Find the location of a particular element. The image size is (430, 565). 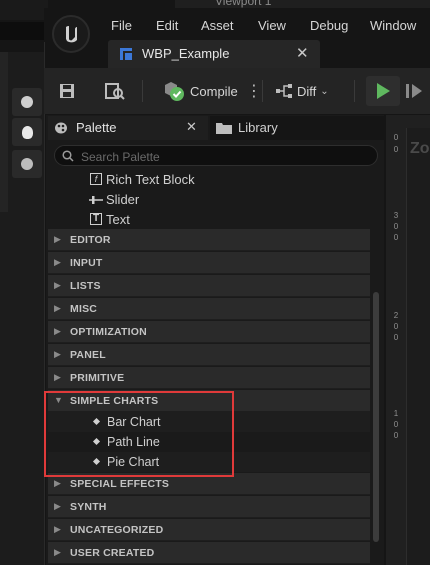

compile-label: Compile is located at coordinates (214, 91).